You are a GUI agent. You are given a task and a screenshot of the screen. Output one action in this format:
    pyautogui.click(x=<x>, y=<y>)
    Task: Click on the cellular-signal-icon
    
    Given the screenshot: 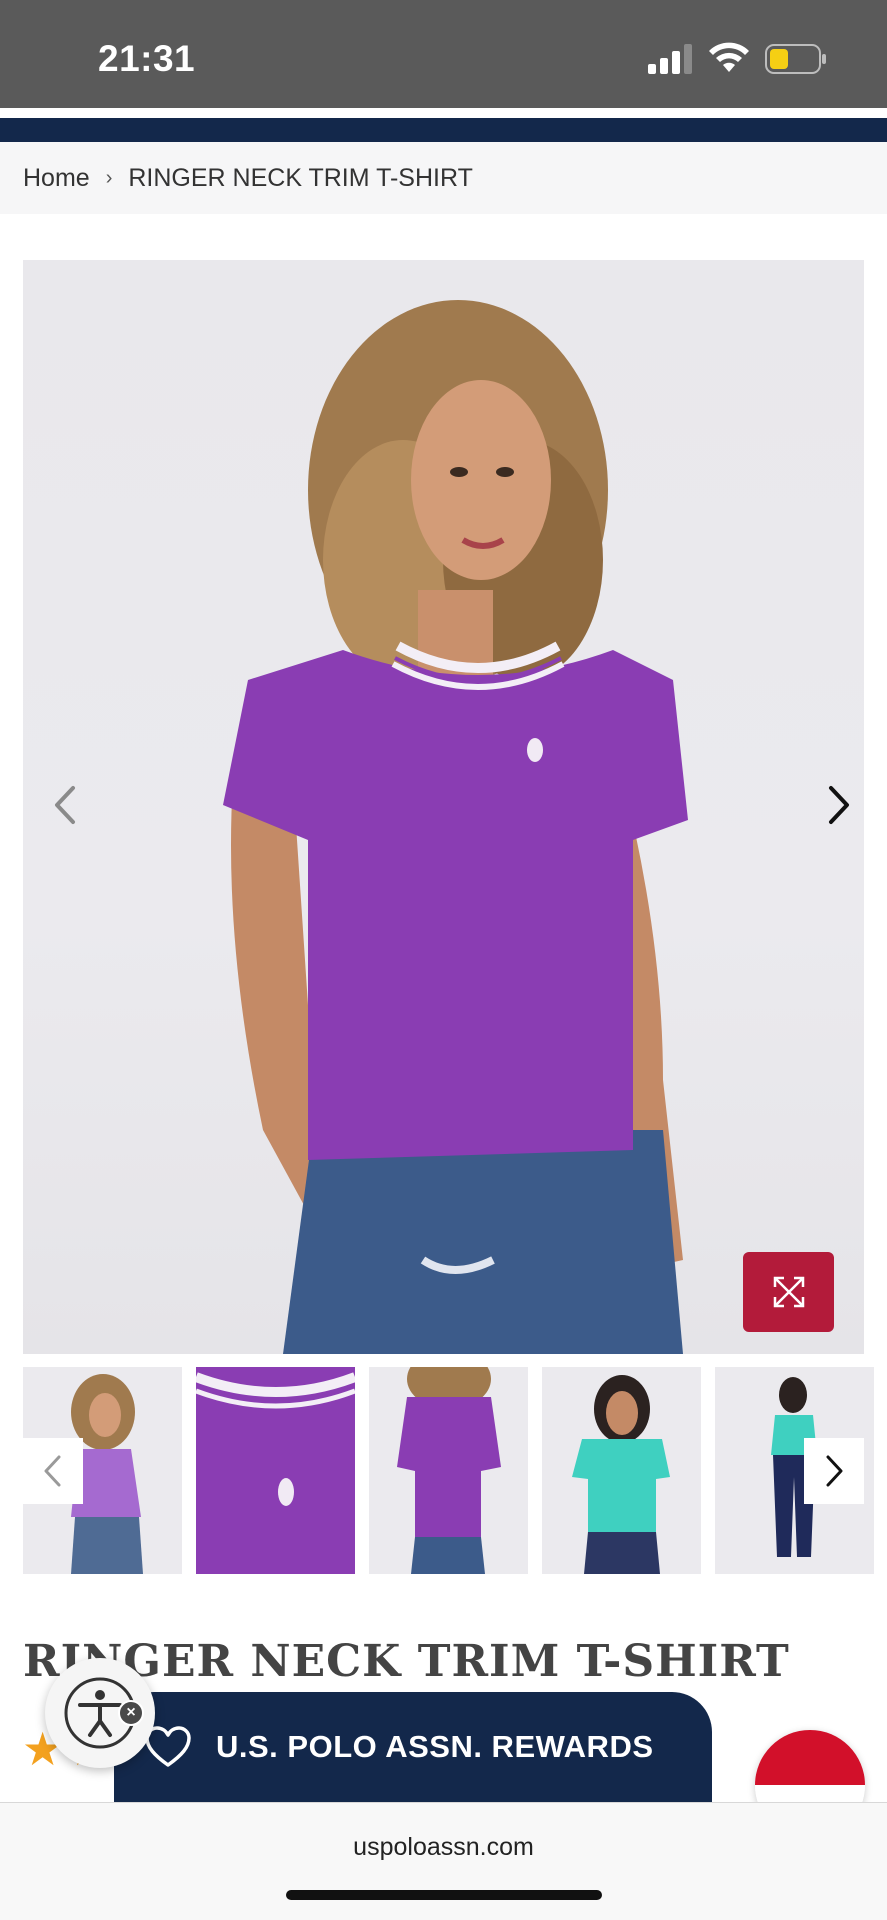 What is the action you would take?
    pyautogui.click(x=670, y=59)
    